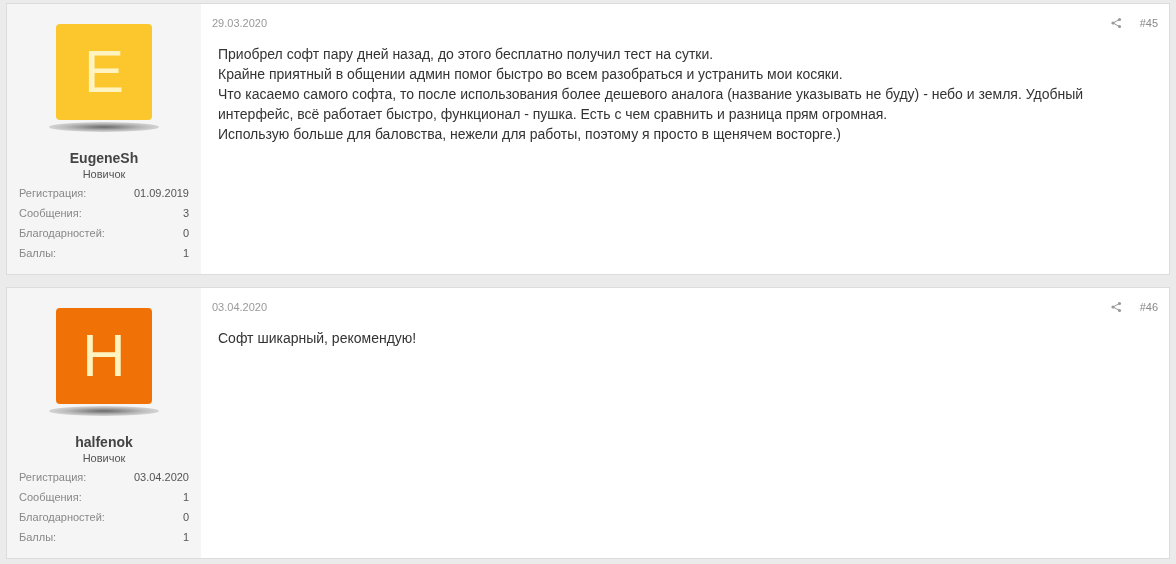 The width and height of the screenshot is (1176, 564). I want to click on username: halfenok, so click(104, 442).